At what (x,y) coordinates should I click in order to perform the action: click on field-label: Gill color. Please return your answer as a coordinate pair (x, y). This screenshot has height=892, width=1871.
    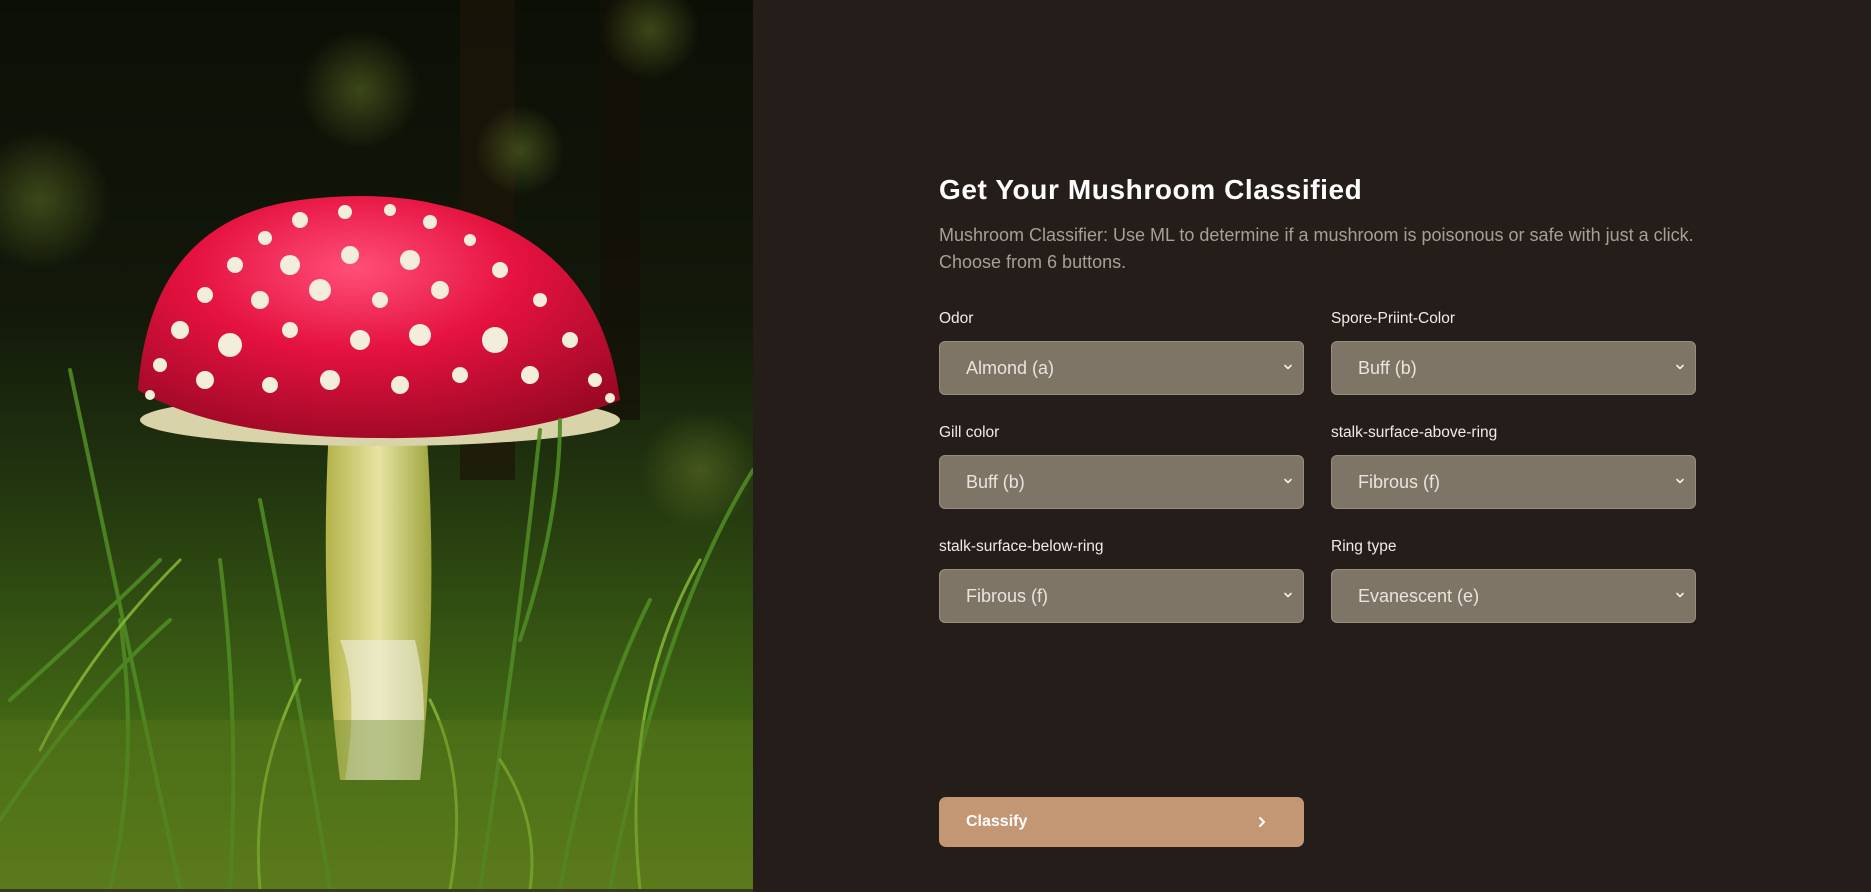
    Looking at the image, I should click on (969, 432).